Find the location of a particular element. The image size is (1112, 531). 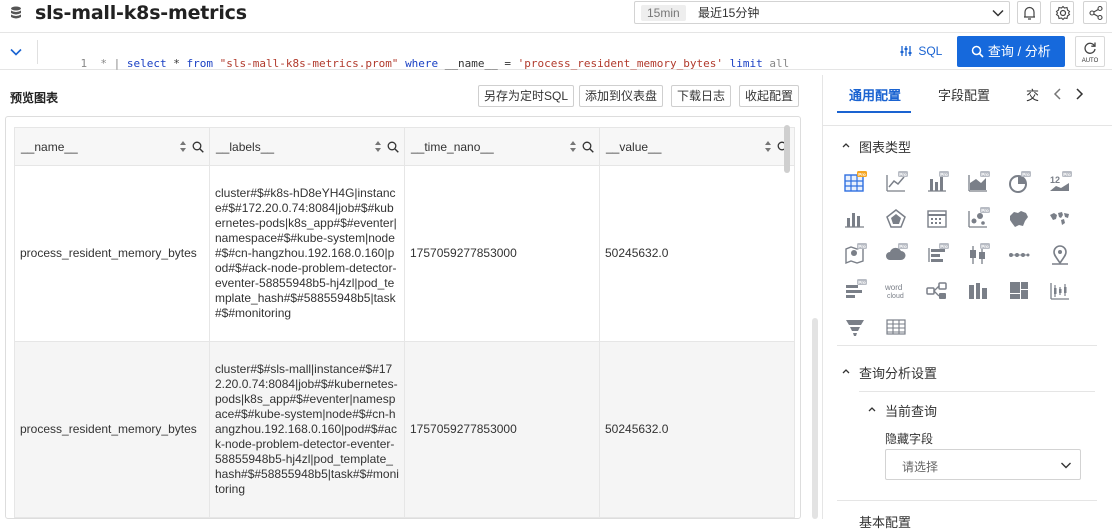

word-cloud-icon: word cloud is located at coordinates (896, 291).